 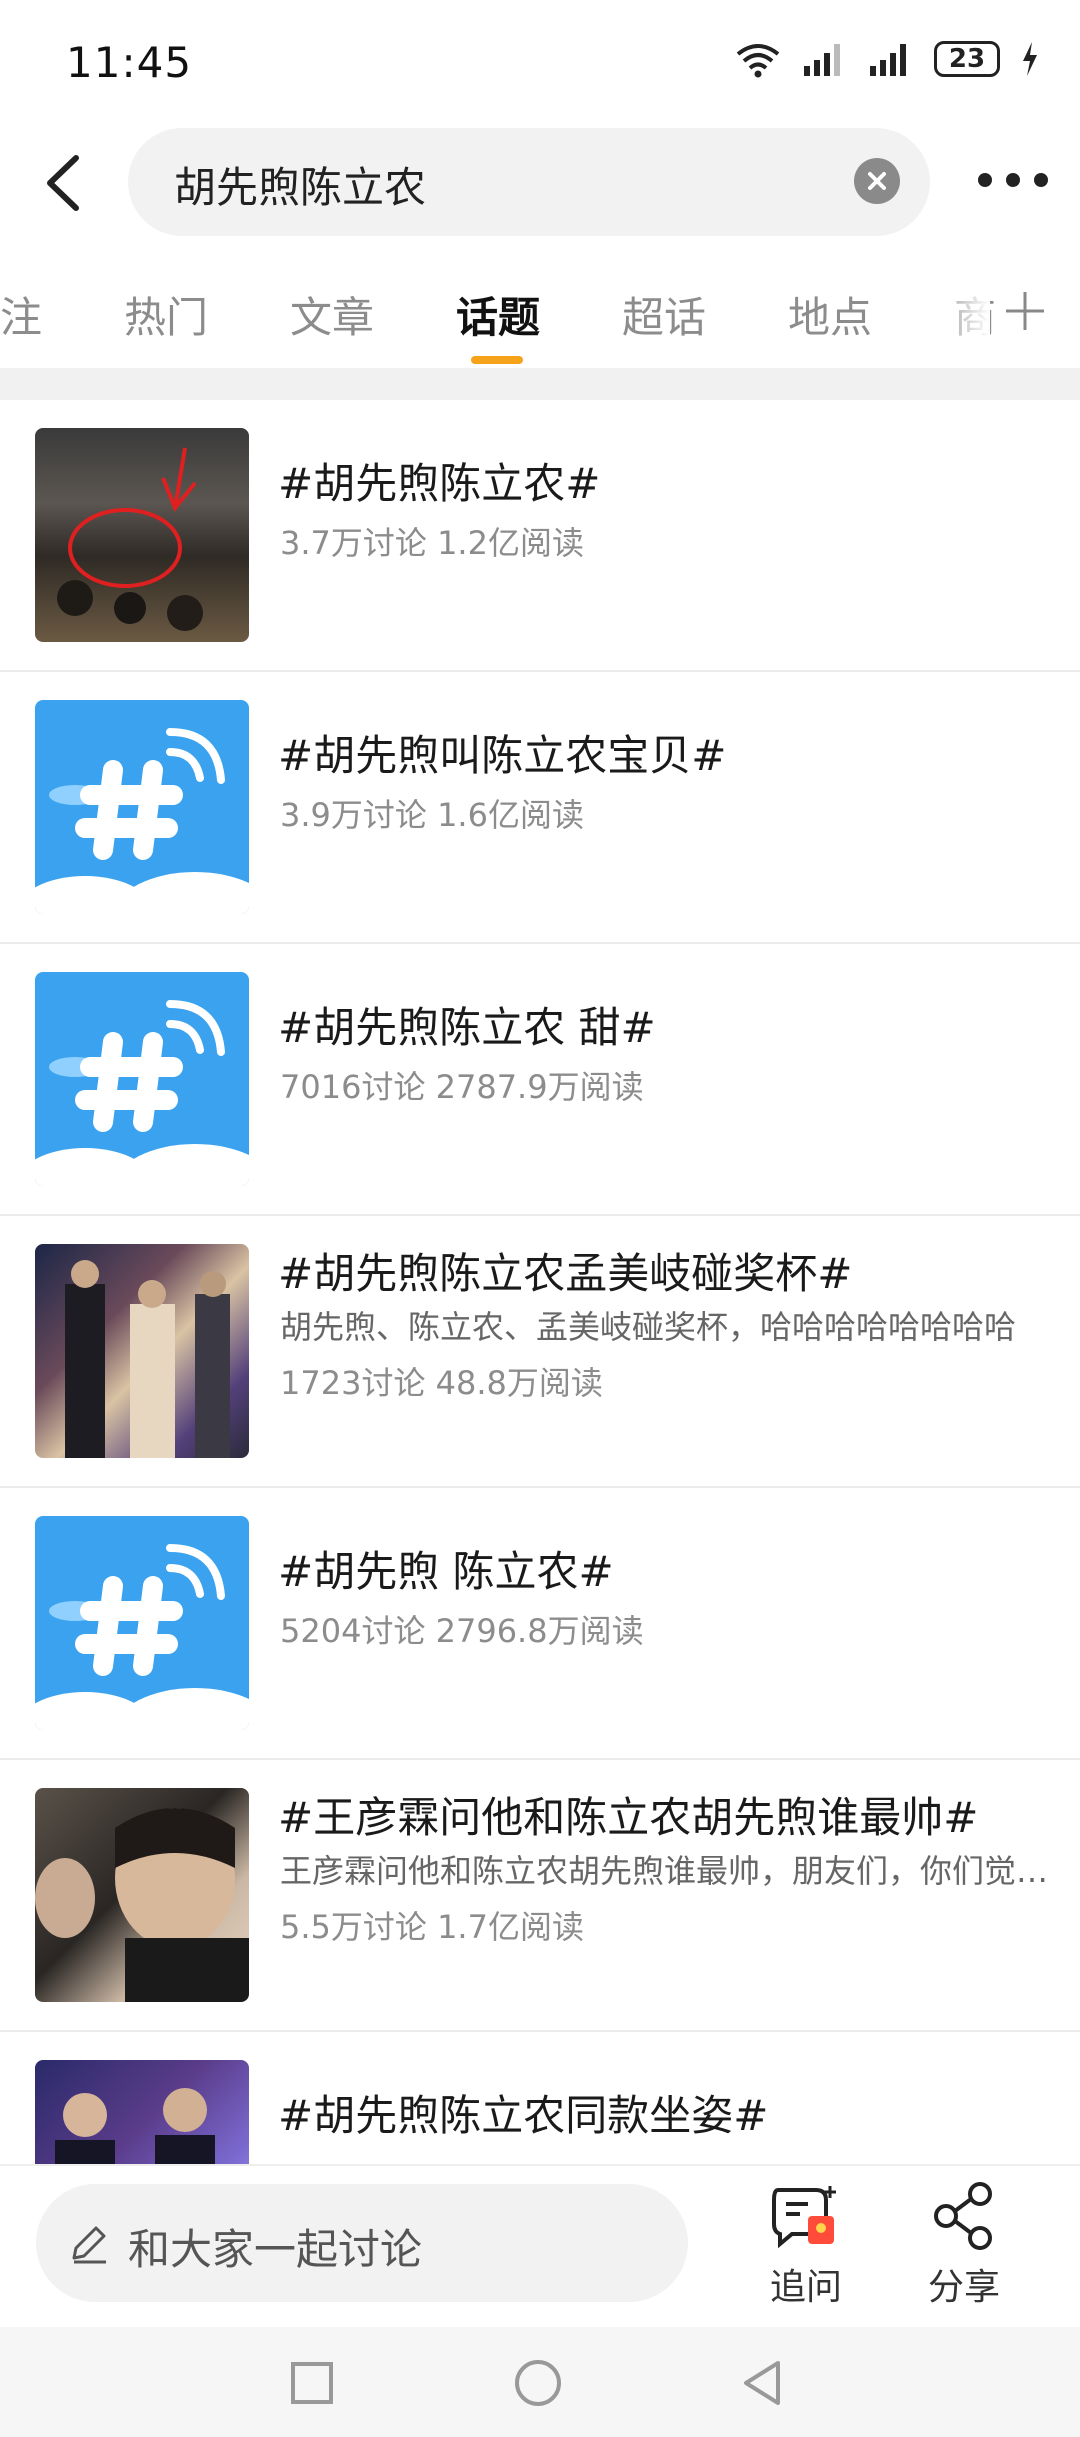 I want to click on clock: 11:45, so click(x=129, y=62).